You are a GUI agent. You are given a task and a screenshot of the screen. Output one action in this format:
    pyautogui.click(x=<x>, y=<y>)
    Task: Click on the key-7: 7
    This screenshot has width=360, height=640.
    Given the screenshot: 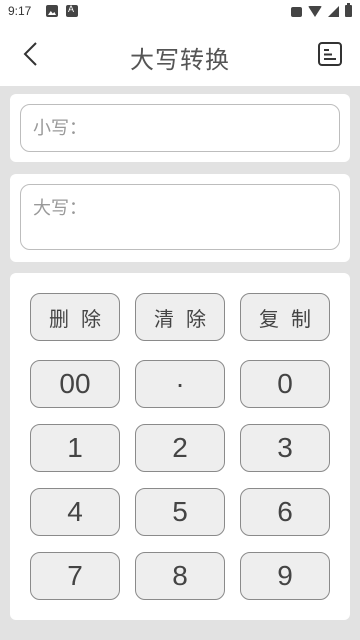 What is the action you would take?
    pyautogui.click(x=75, y=576)
    